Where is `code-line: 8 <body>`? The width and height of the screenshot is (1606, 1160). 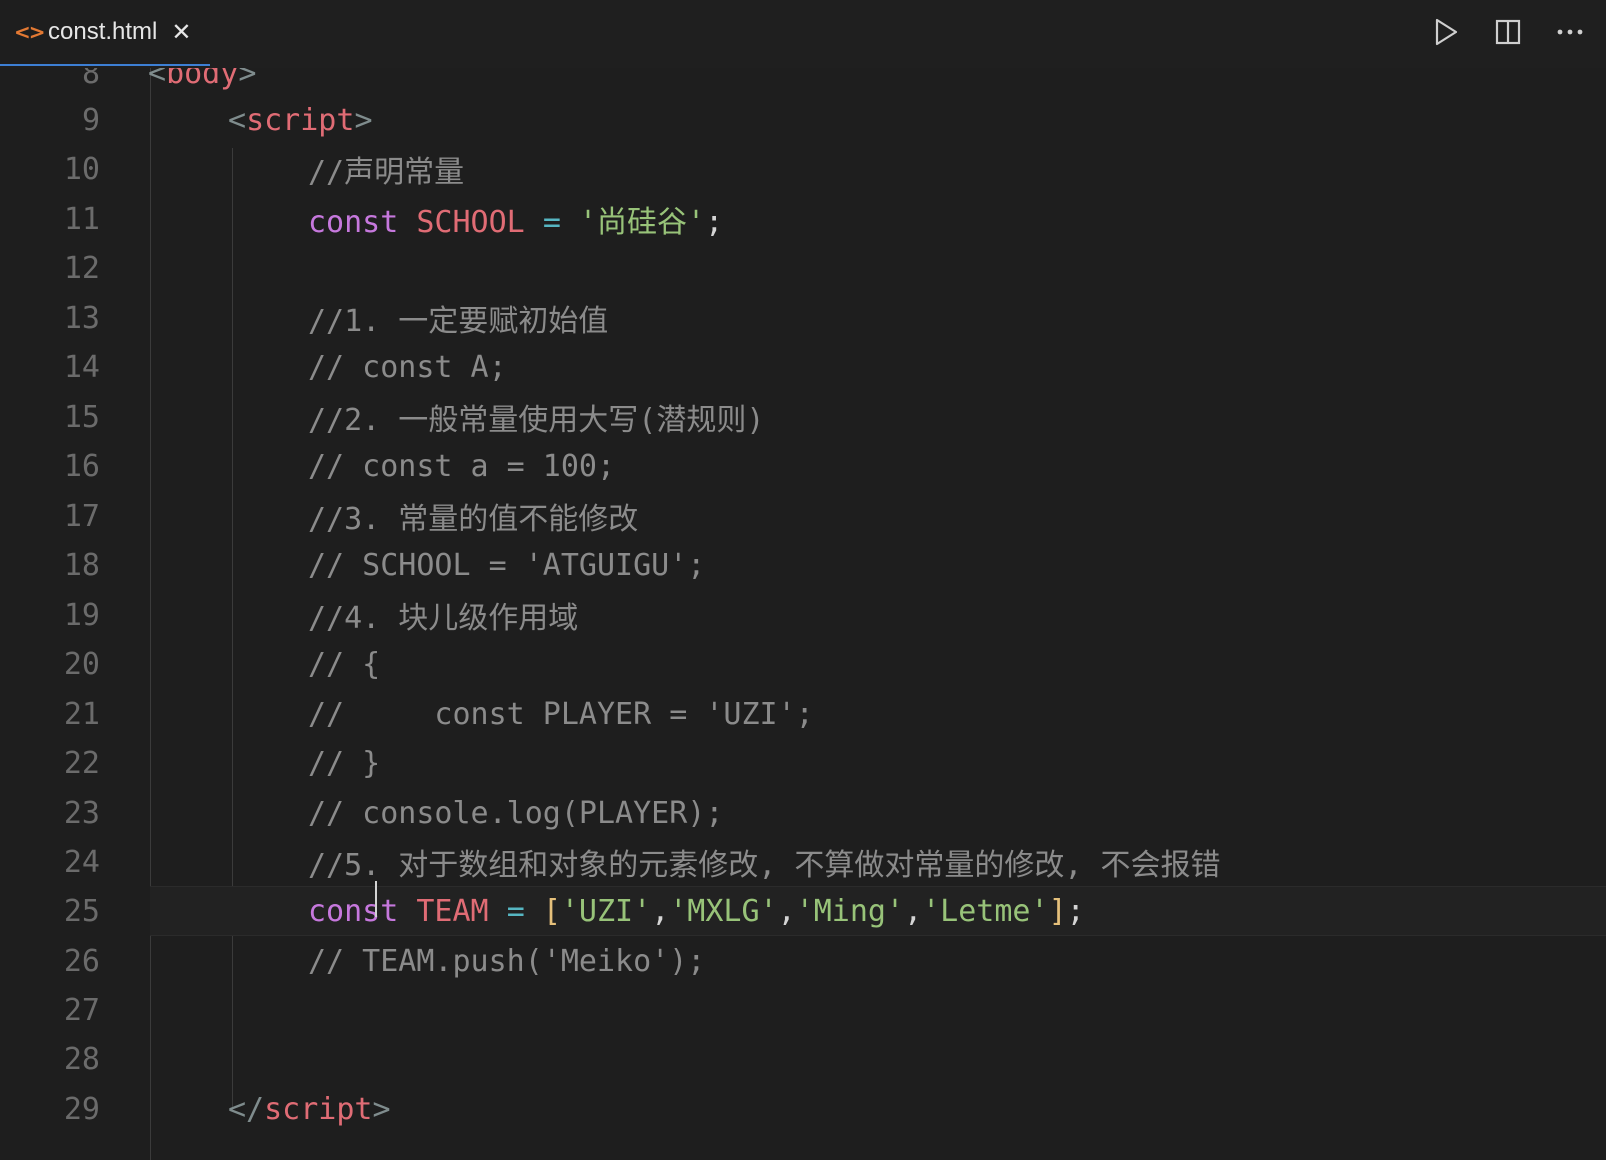 code-line: 8 <body> is located at coordinates (803, 83).